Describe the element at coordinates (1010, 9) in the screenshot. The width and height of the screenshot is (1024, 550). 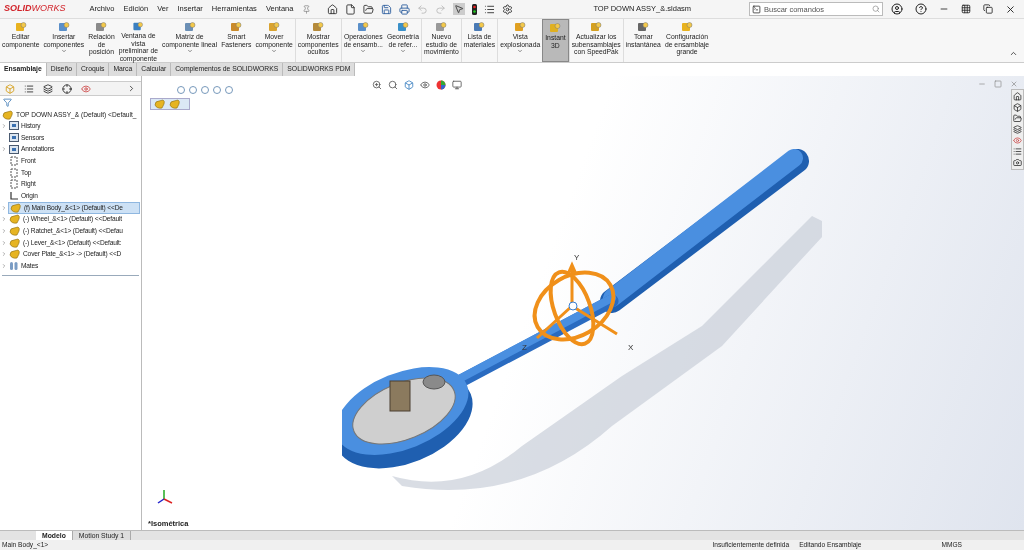
I see `close-icon` at that location.